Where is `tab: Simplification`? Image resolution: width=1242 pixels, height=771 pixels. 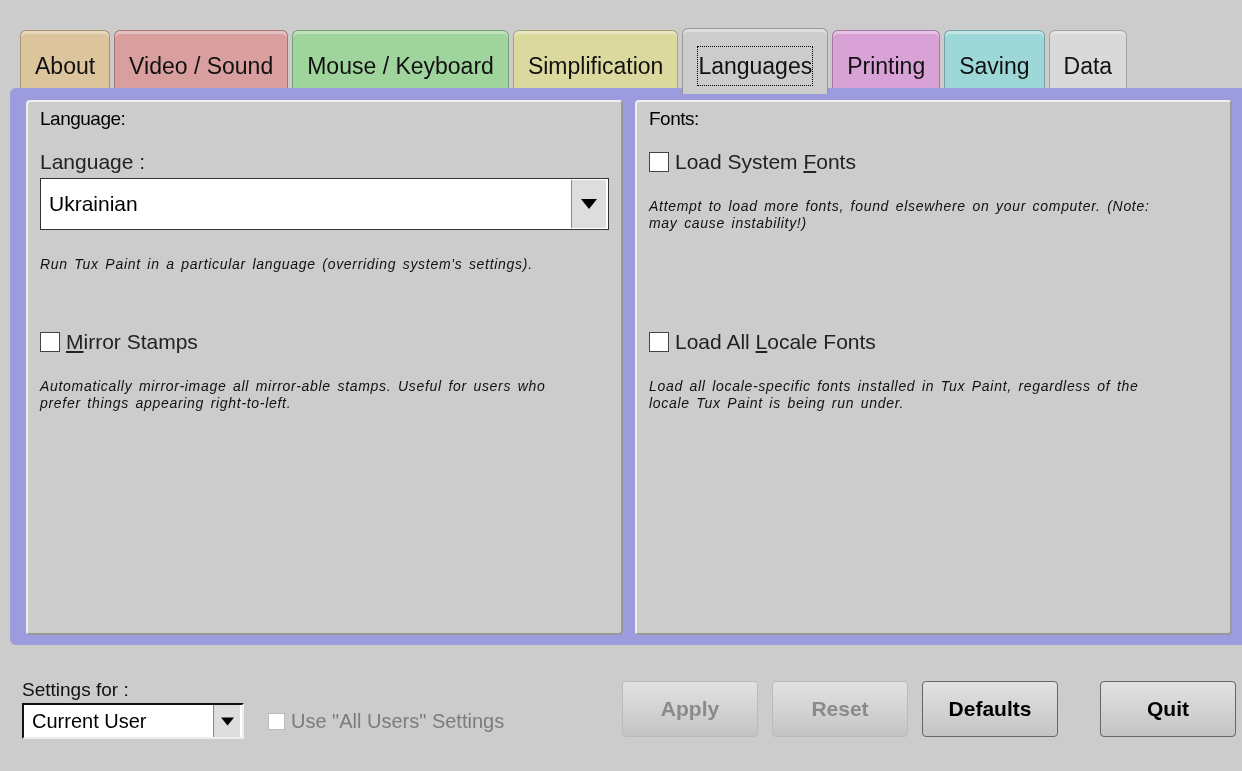
tab: Simplification is located at coordinates (595, 59).